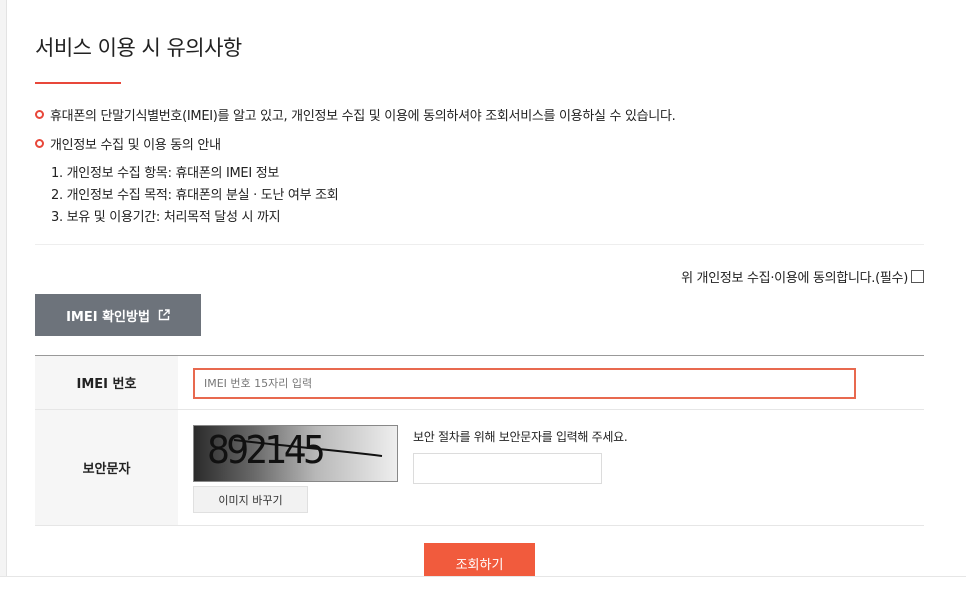  What do you see at coordinates (520, 437) in the screenshot?
I see `captcha-hint: 보안 절차를 위해 보안문자를 입력해 주세요.` at bounding box center [520, 437].